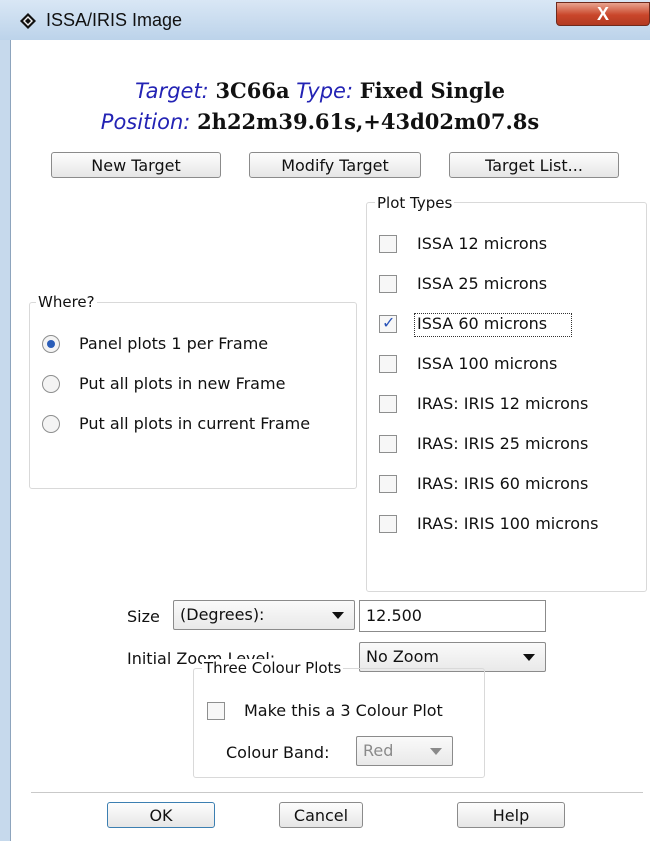  Describe the element at coordinates (195, 423) in the screenshot. I see `radio-label: Put all plots in current Frame` at that location.